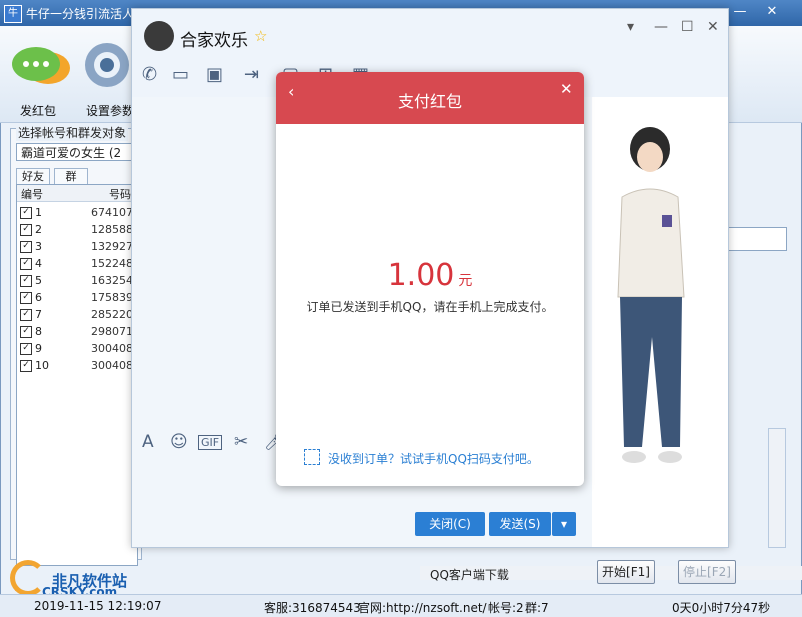 The height and width of the screenshot is (617, 802). Describe the element at coordinates (112, 212) in the screenshot. I see `row-qq: 674107` at that location.